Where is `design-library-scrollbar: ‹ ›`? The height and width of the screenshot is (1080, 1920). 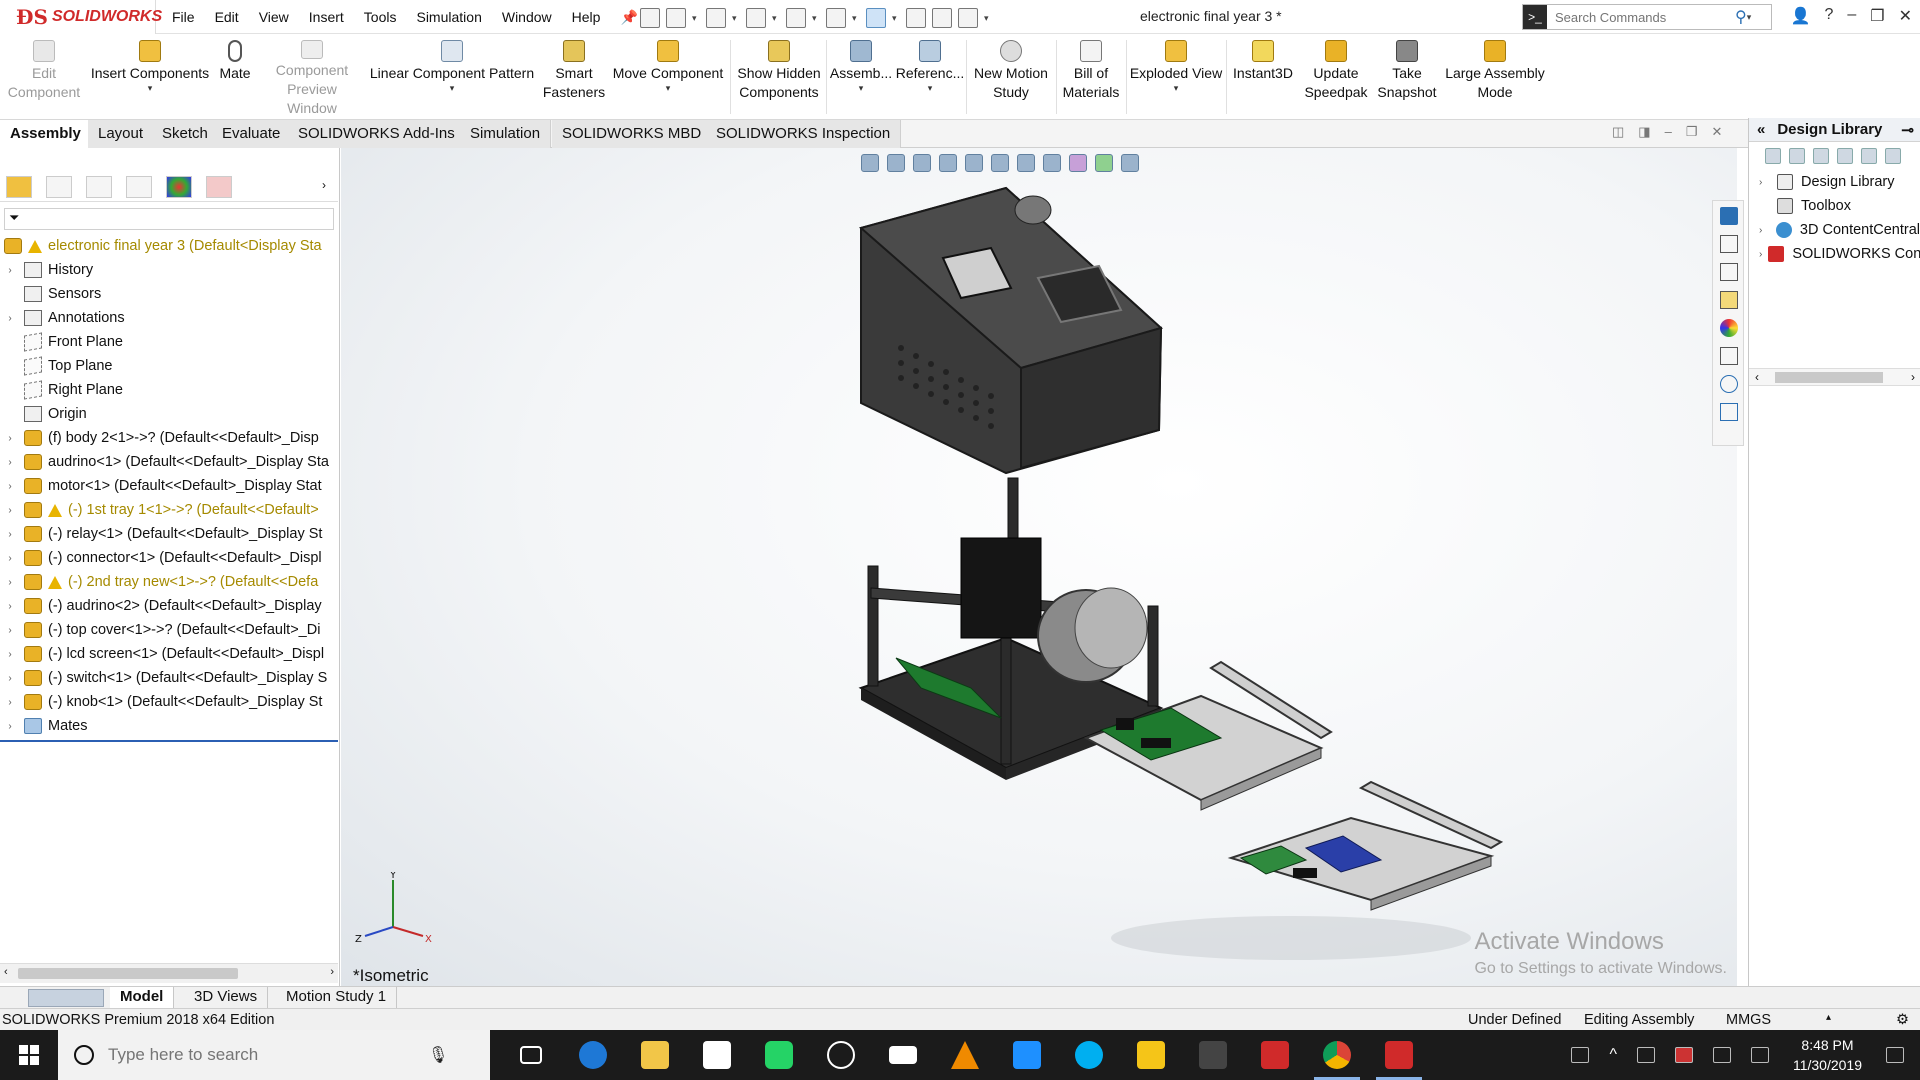
design-library-scrollbar: ‹ › is located at coordinates (1834, 377).